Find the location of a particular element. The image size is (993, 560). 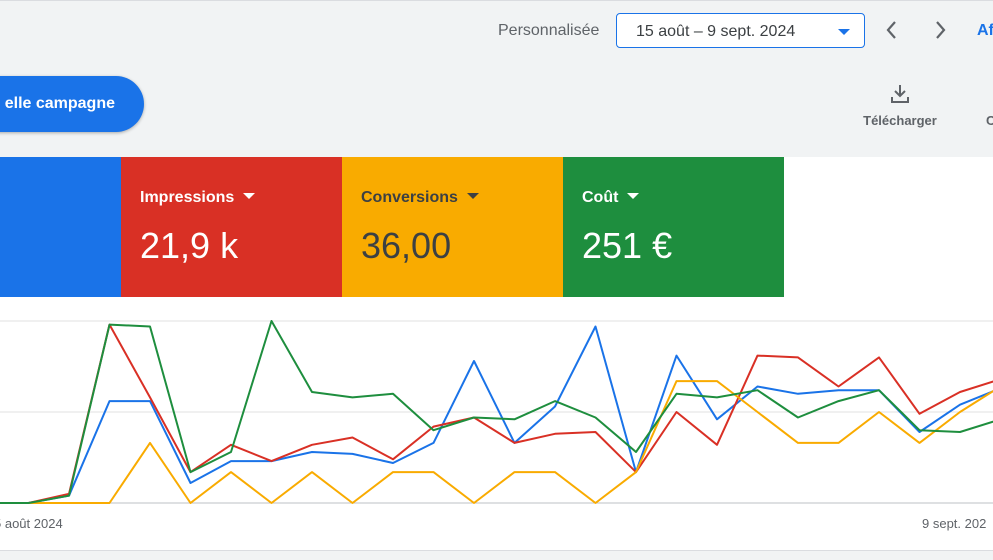

date-range-picker: 15 août – 9 sept. 2024 is located at coordinates (740, 30).